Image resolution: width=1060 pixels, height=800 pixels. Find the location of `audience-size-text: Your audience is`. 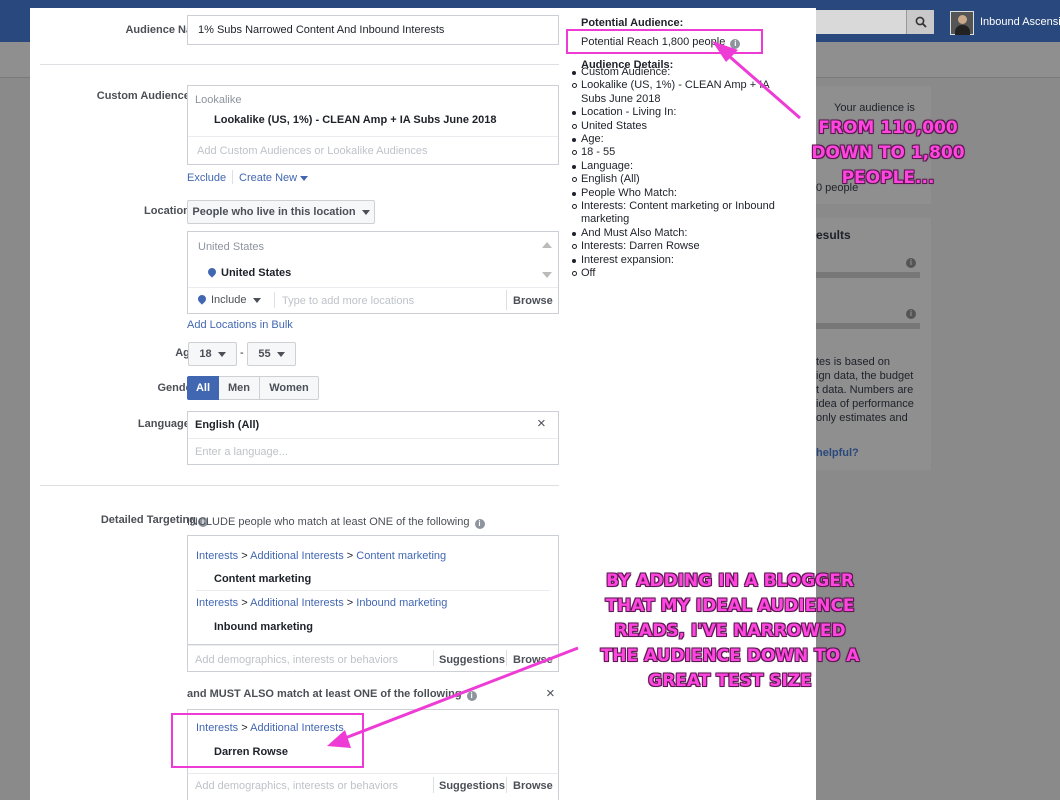

audience-size-text: Your audience is is located at coordinates (874, 108).